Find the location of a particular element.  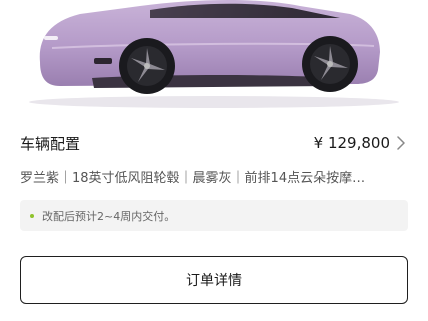

order-details-label: 订单详情 is located at coordinates (214, 281).